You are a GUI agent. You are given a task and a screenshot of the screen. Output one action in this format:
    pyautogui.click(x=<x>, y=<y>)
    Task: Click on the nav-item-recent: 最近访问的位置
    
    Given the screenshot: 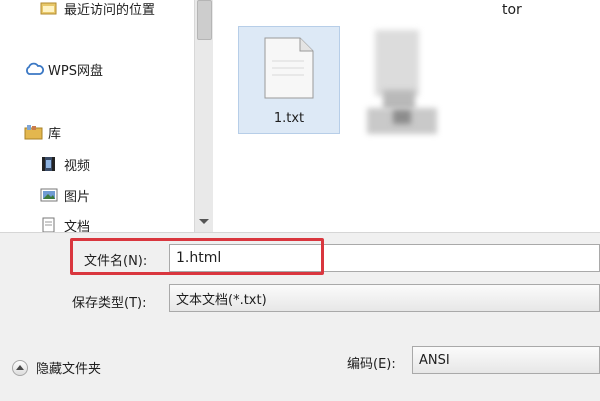 What is the action you would take?
    pyautogui.click(x=97, y=10)
    